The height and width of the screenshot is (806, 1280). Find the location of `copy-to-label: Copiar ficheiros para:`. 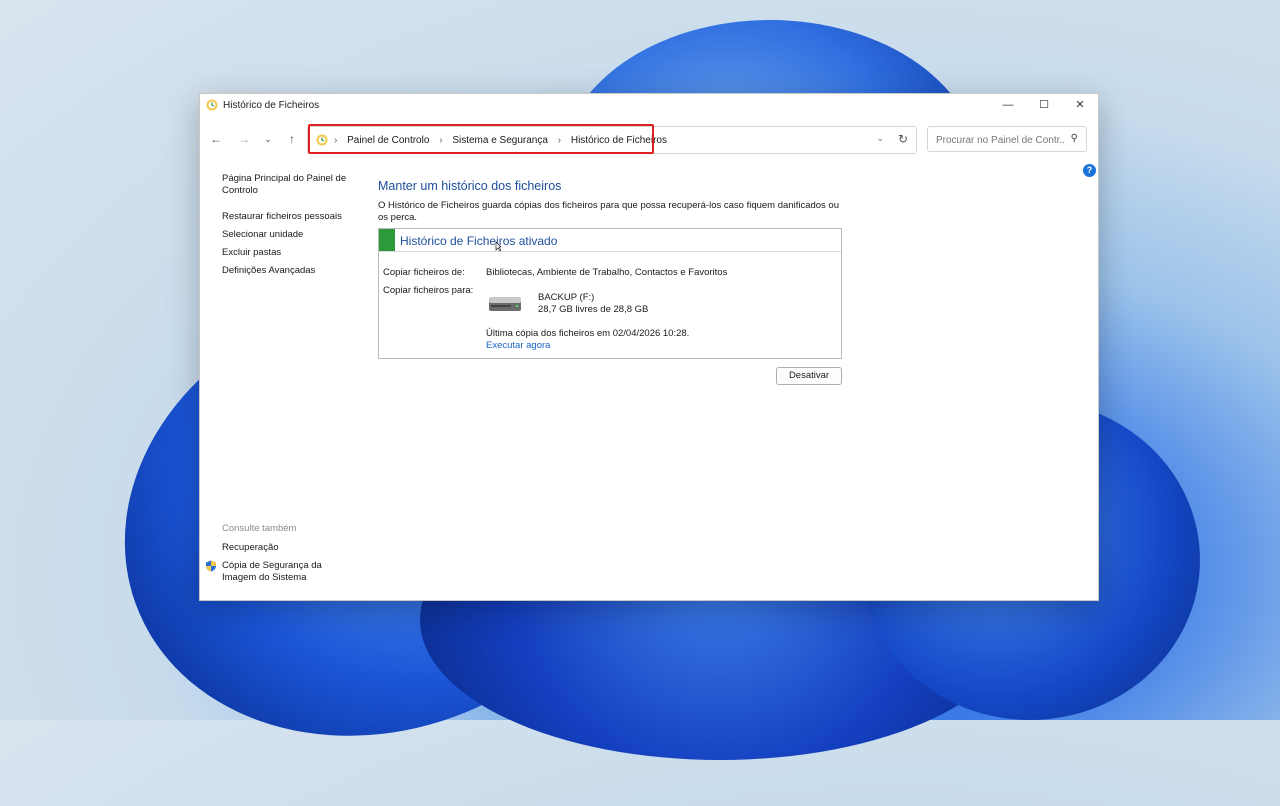

copy-to-label: Copiar ficheiros para: is located at coordinates (428, 290).